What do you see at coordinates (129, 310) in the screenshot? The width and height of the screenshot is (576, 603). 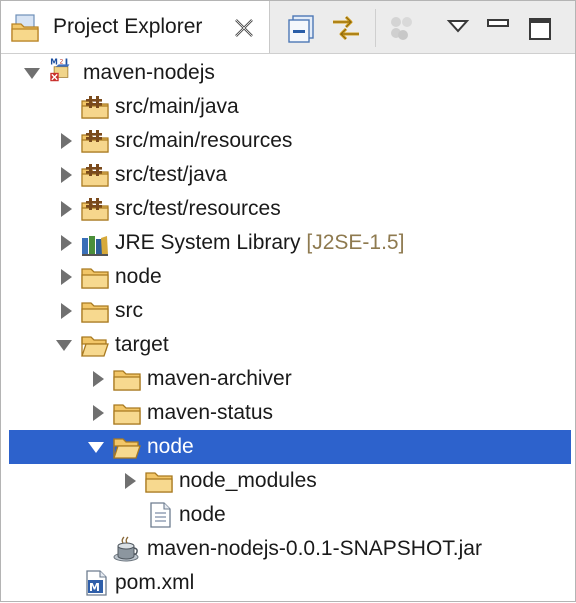 I see `tree-label: src` at bounding box center [129, 310].